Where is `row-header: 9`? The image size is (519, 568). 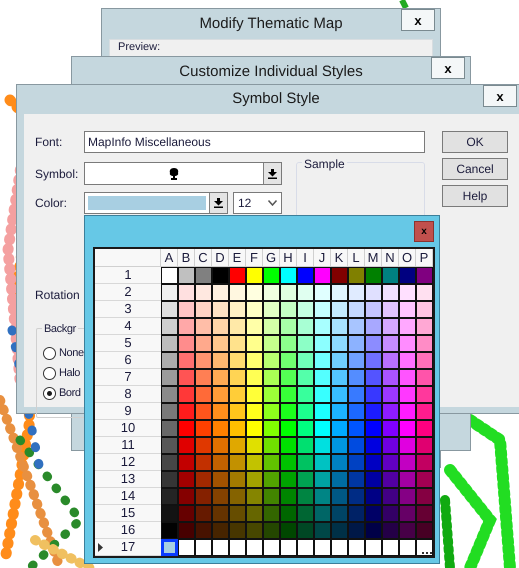 row-header: 9 is located at coordinates (128, 411).